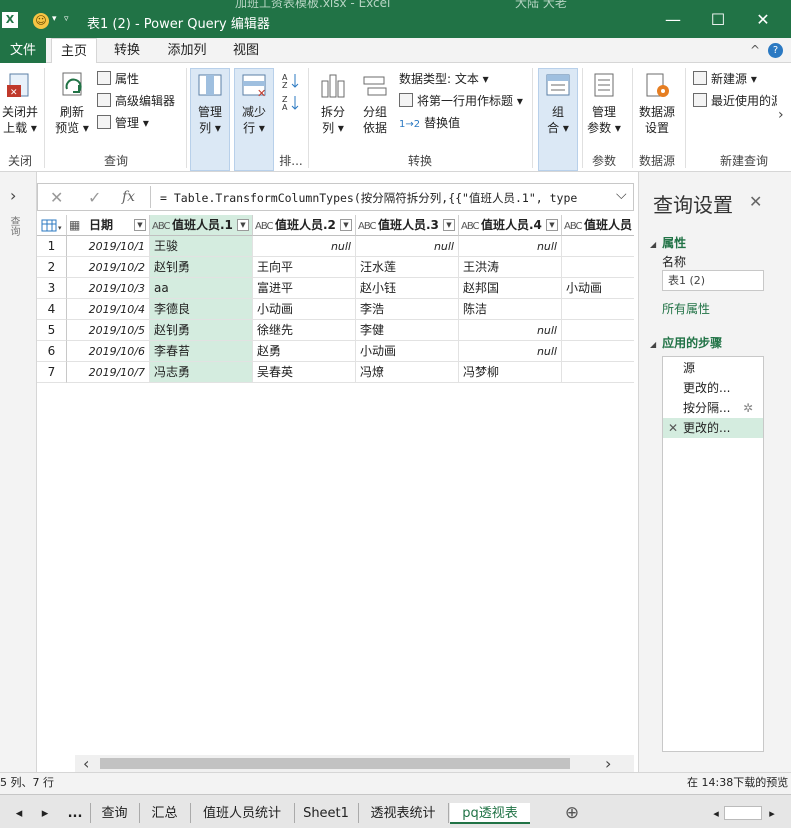 The height and width of the screenshot is (835, 791). Describe the element at coordinates (407, 372) in the screenshot. I see `table-cell: 冯燎` at that location.